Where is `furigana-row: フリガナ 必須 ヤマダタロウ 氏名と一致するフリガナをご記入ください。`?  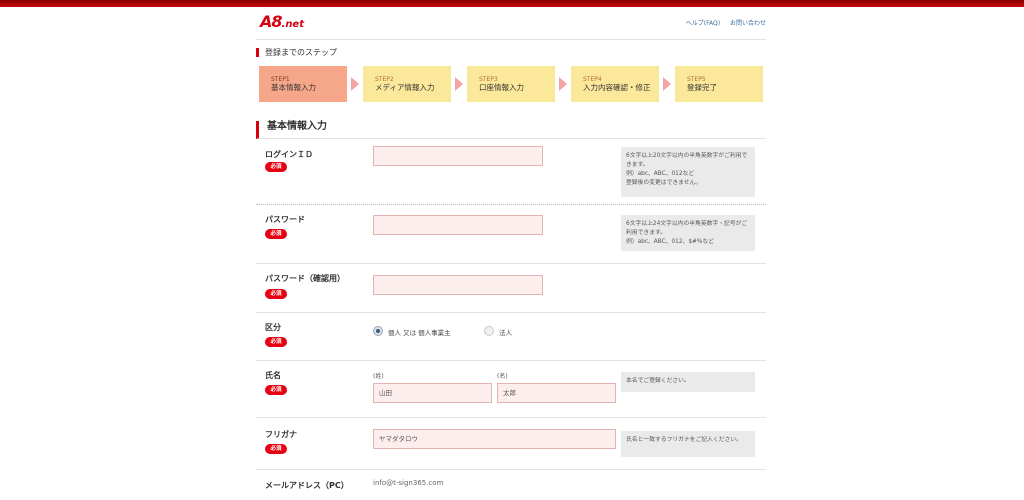 furigana-row: フリガナ 必須 ヤマダタロウ 氏名と一致するフリガナをご記入ください。 is located at coordinates (511, 444).